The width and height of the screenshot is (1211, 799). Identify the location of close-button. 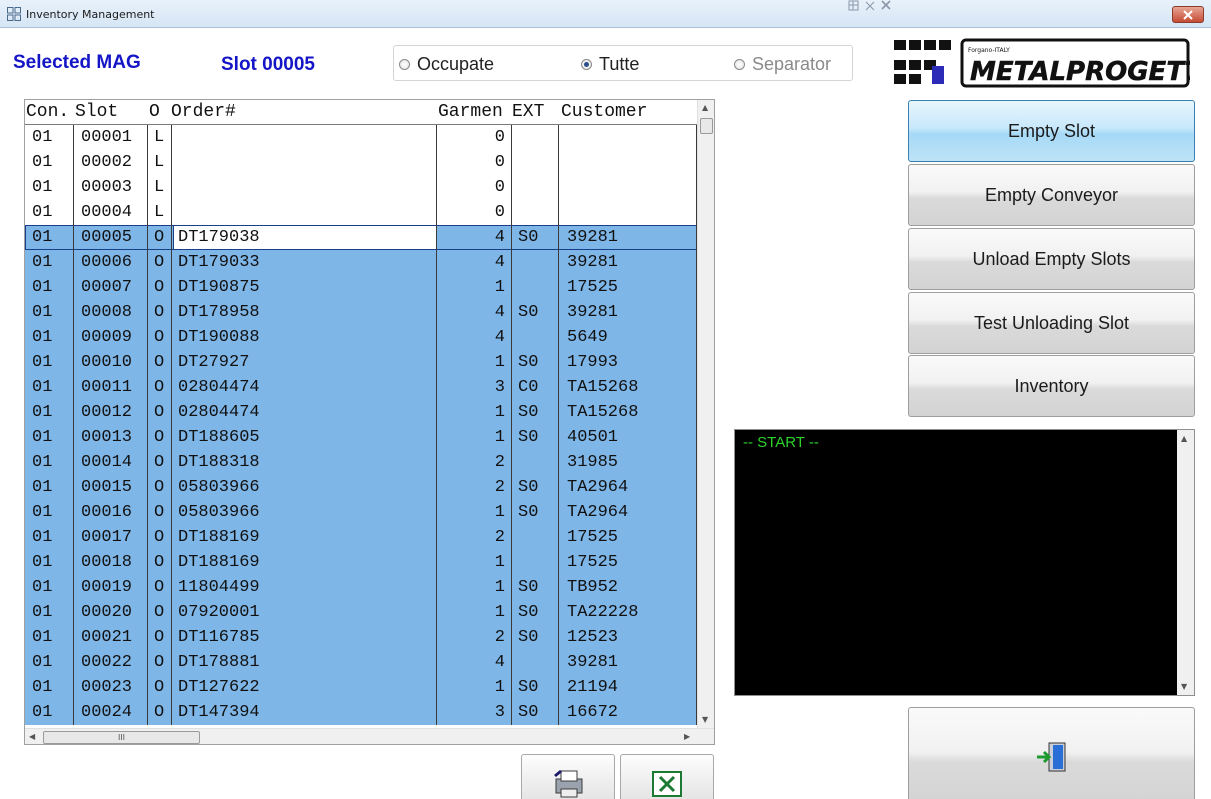
(1188, 14).